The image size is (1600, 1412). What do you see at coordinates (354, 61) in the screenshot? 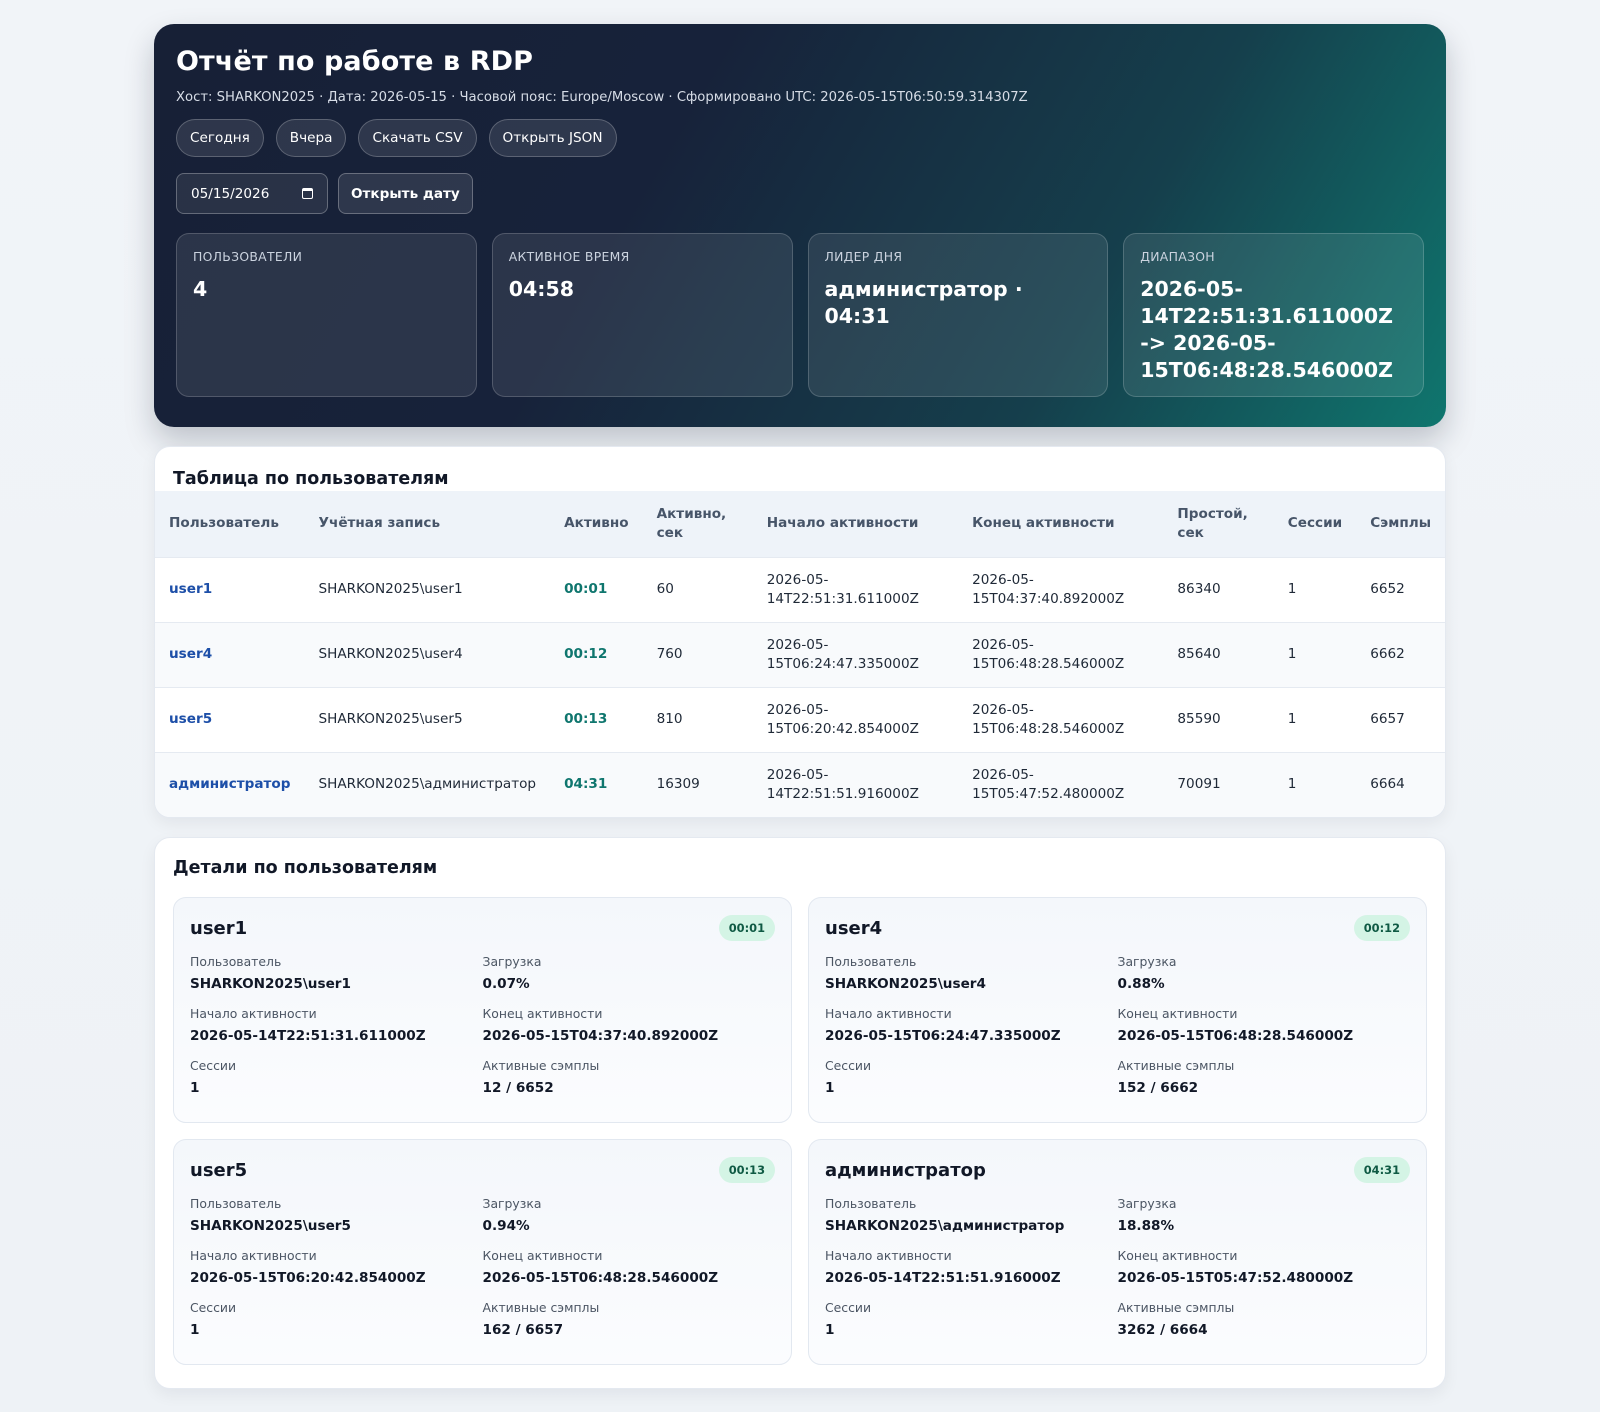
I see `page-title: Отчёт по работе в RDP` at bounding box center [354, 61].